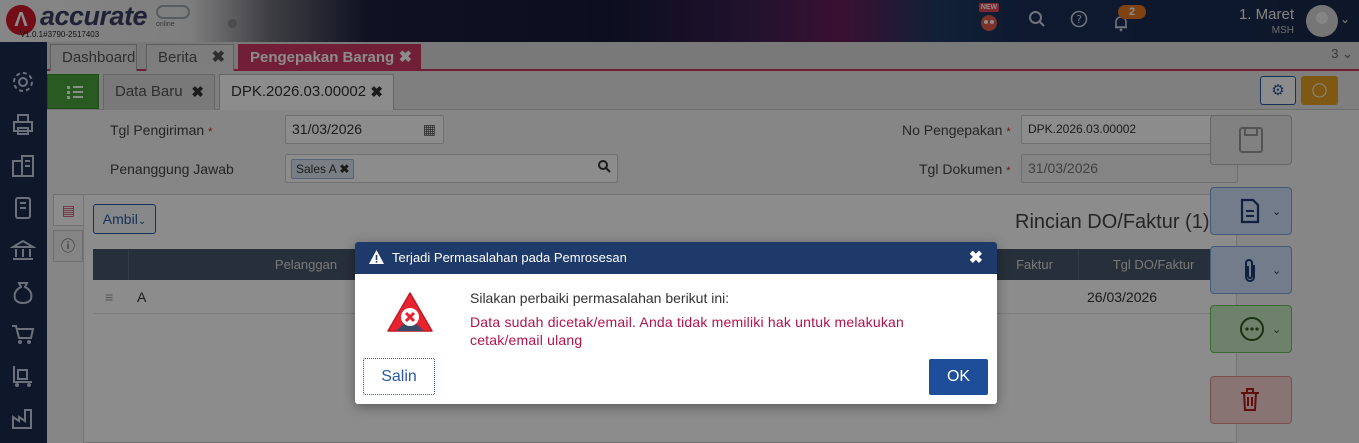 The height and width of the screenshot is (443, 1359). What do you see at coordinates (399, 376) in the screenshot?
I see `copy-button: Salin` at bounding box center [399, 376].